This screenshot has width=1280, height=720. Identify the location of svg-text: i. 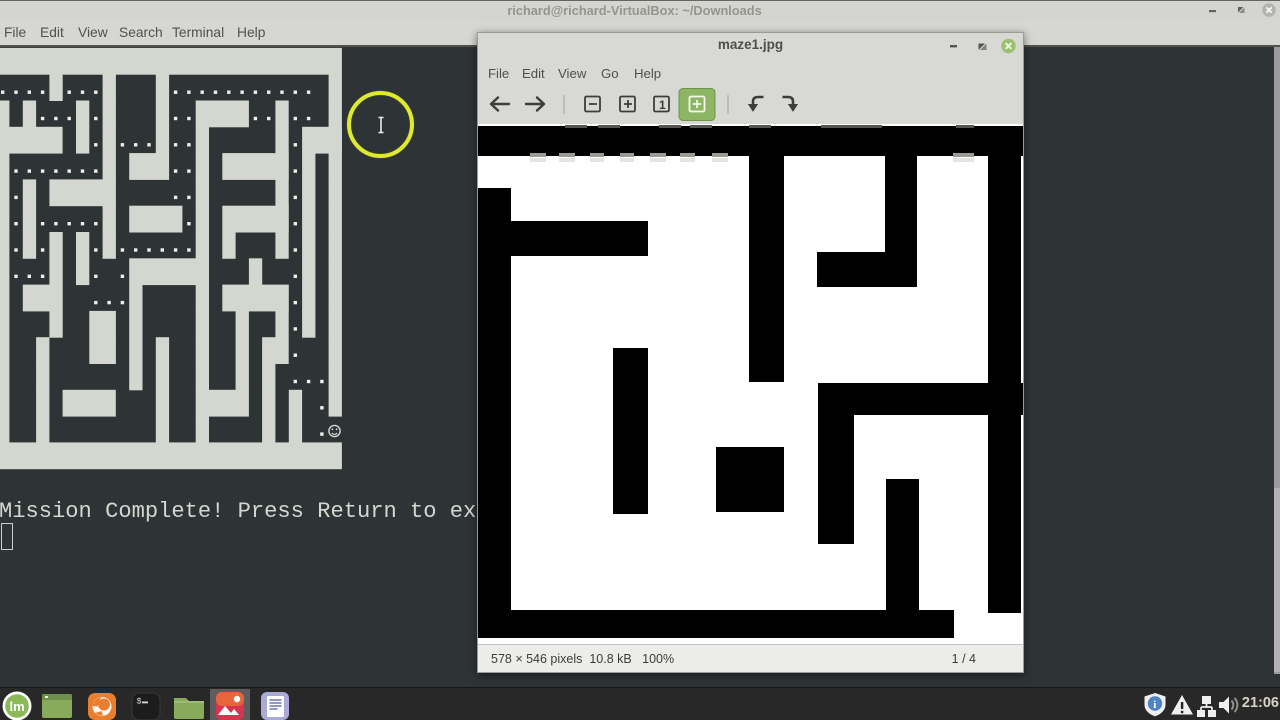
(1154, 705).